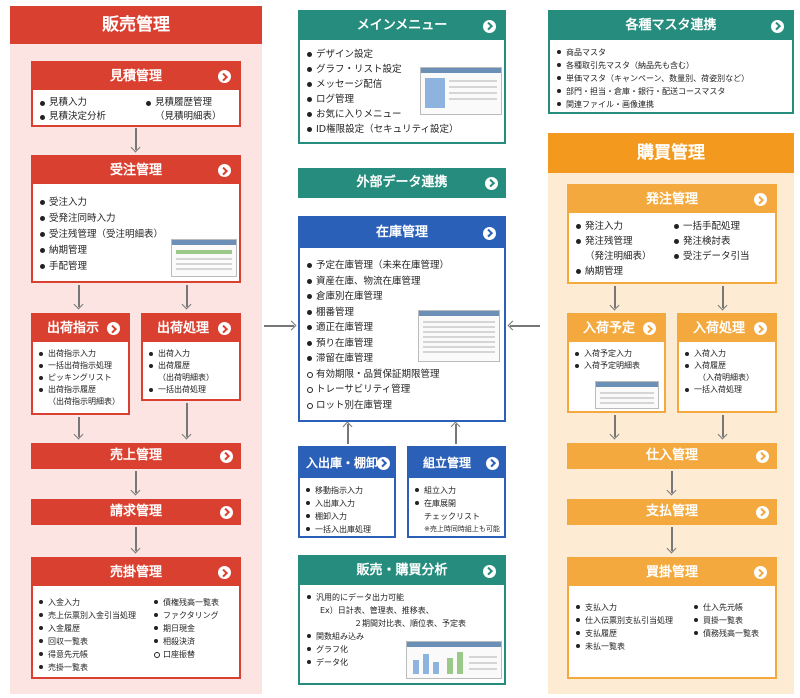 This screenshot has width=800, height=698. I want to click on list-item: 出荷入力, so click(181, 354).